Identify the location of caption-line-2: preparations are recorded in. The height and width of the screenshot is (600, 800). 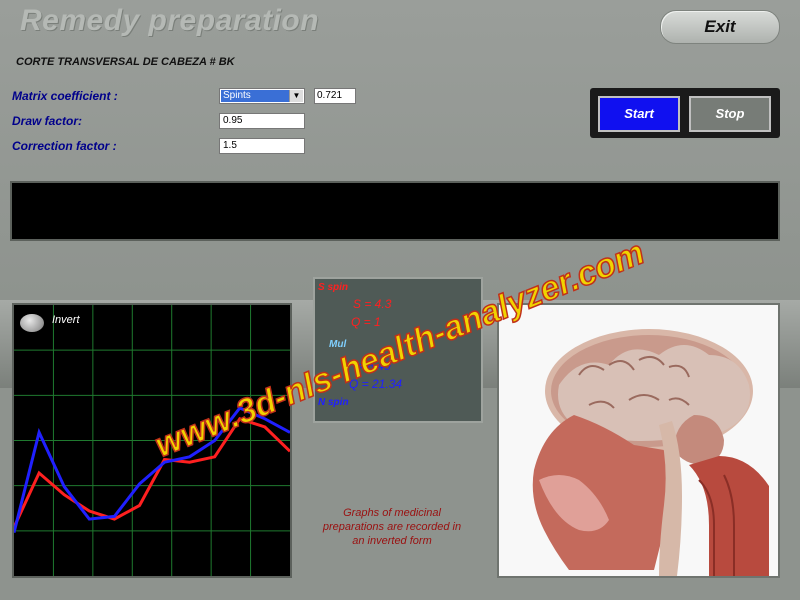
(392, 527).